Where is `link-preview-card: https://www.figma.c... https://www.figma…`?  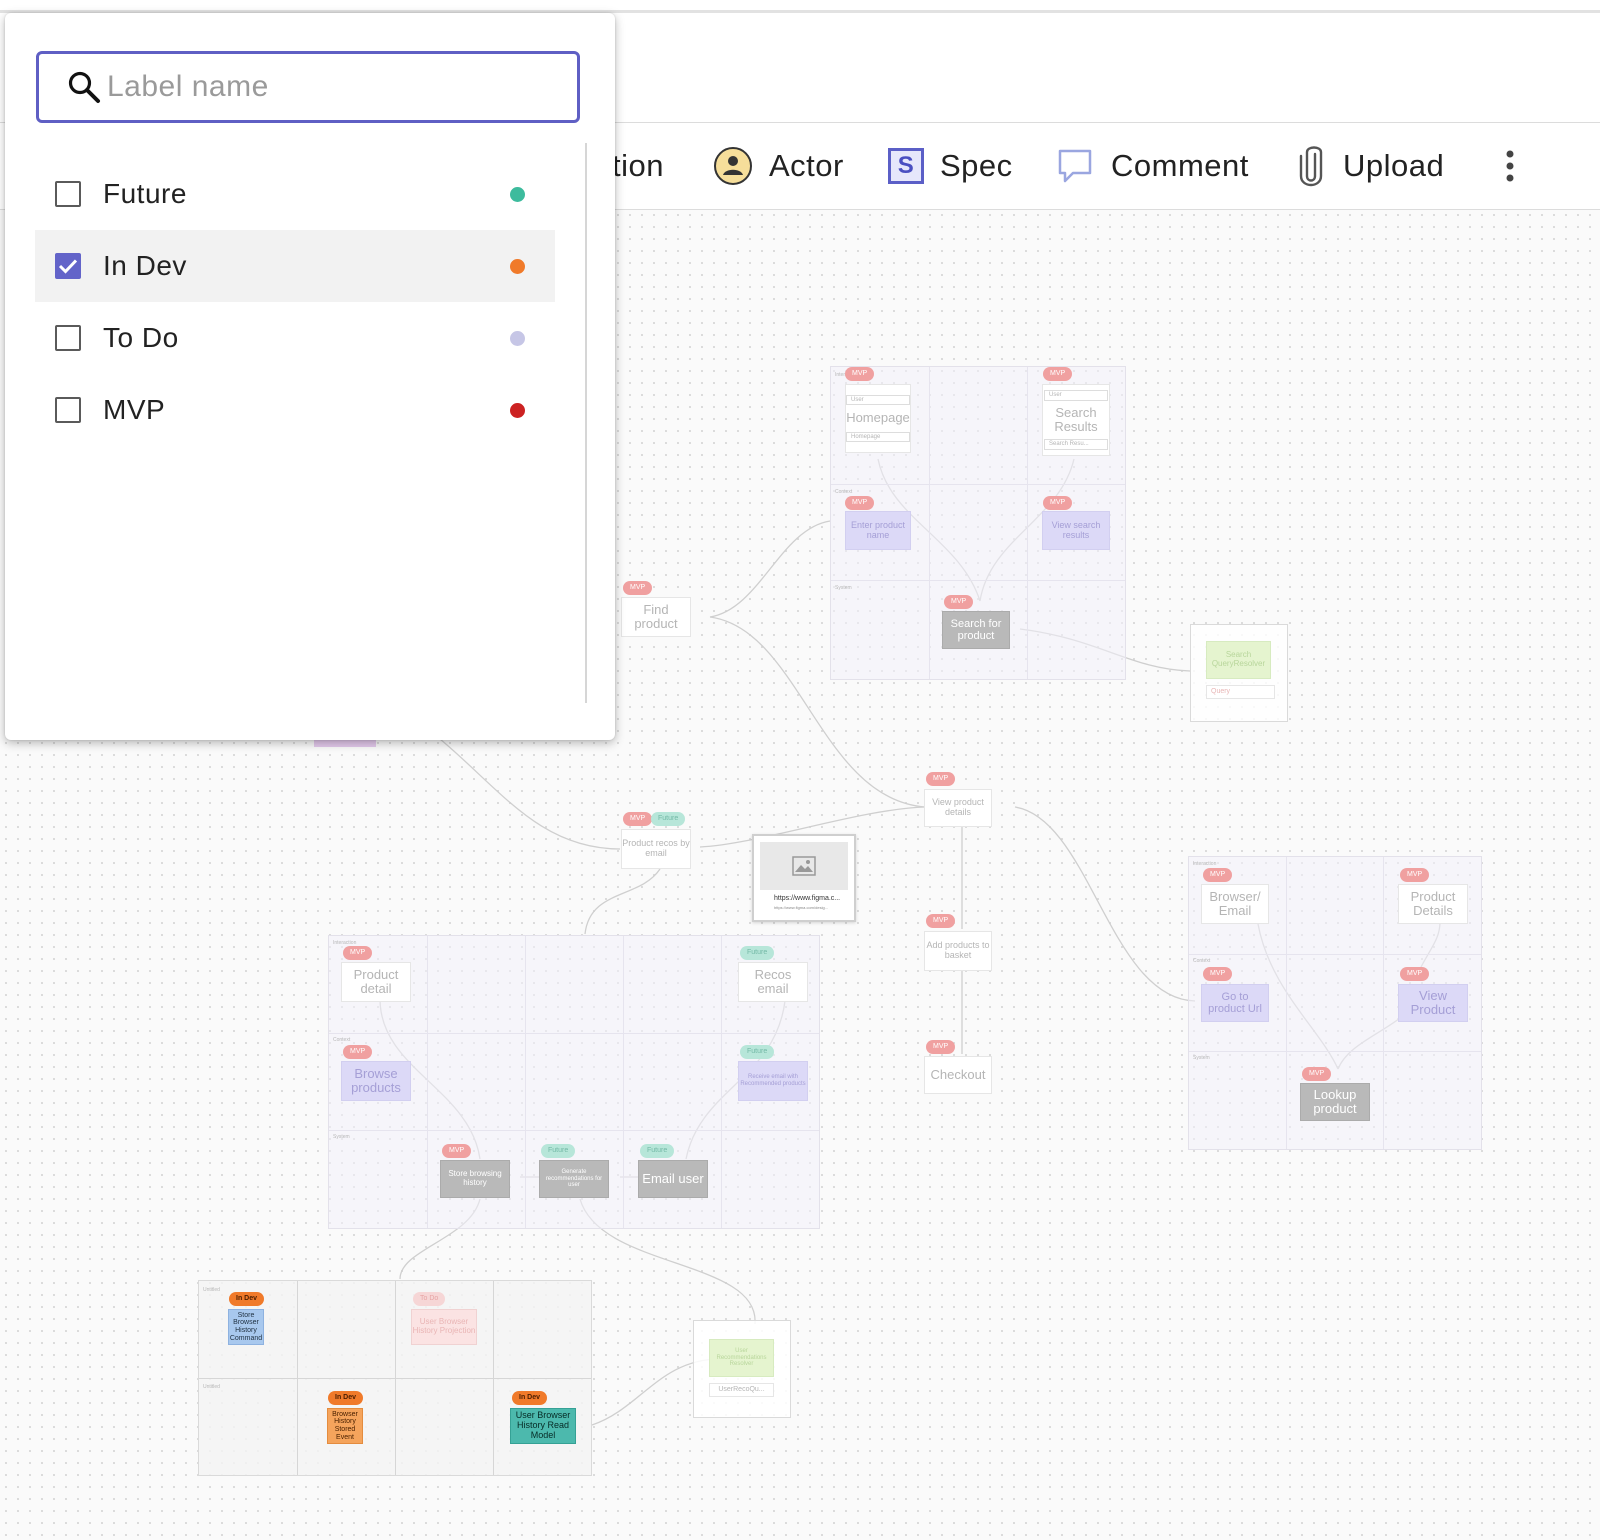 link-preview-card: https://www.figma.c... https://www.figma… is located at coordinates (804, 878).